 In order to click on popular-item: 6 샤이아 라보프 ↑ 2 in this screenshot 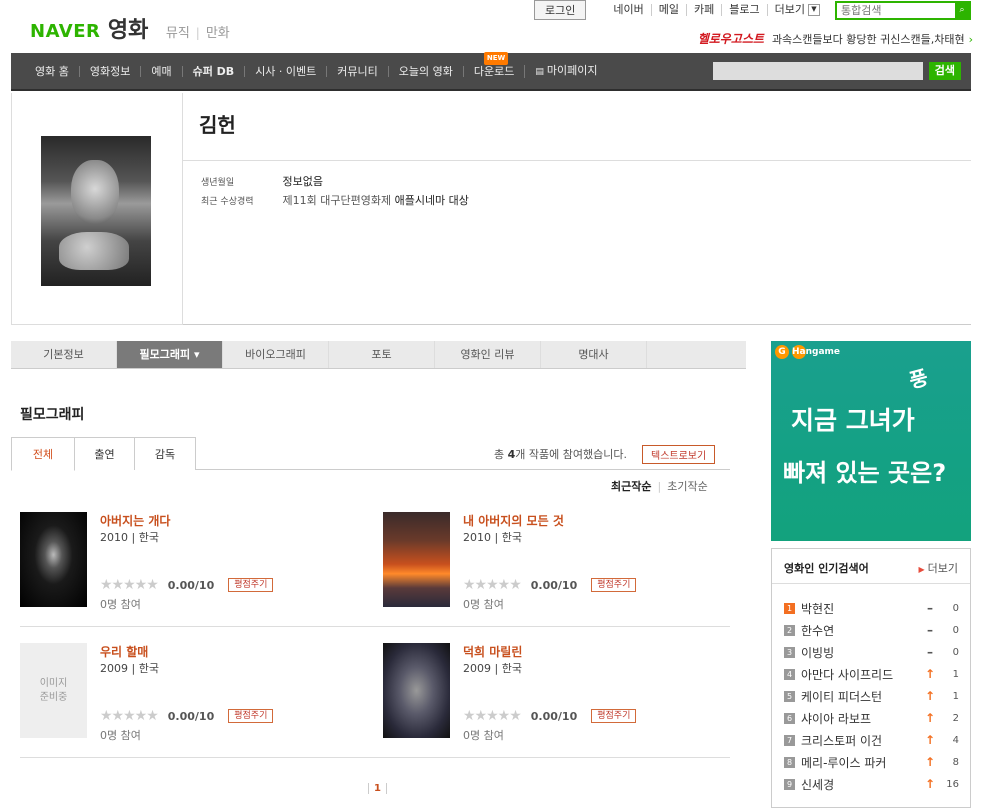, I will do `click(871, 718)`.